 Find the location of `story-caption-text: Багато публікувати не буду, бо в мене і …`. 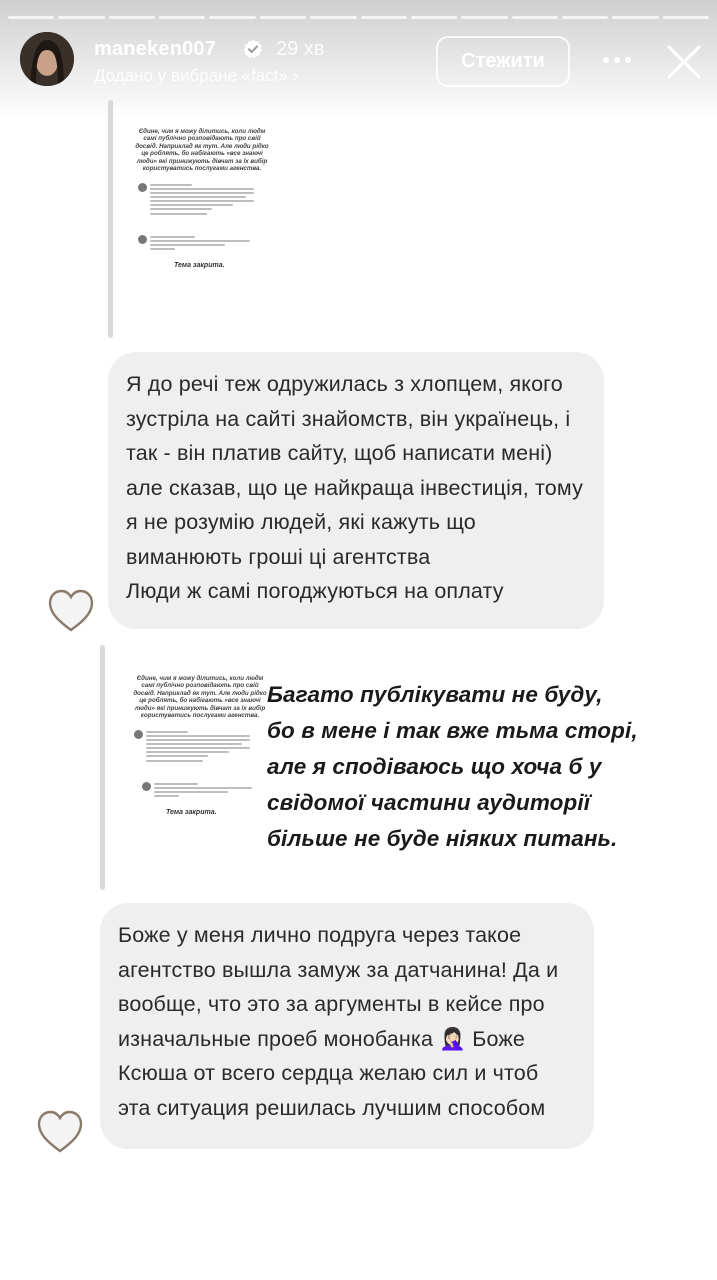

story-caption-text: Багато публікувати не буду, бо в мене і … is located at coordinates (452, 766).